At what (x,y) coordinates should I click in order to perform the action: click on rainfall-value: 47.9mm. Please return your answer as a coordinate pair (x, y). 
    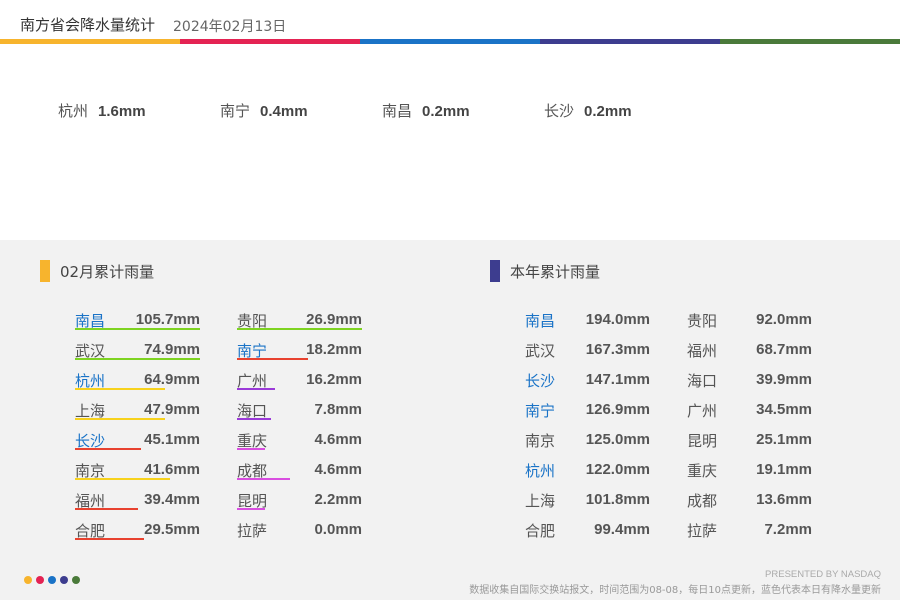
    Looking at the image, I should click on (172, 409).